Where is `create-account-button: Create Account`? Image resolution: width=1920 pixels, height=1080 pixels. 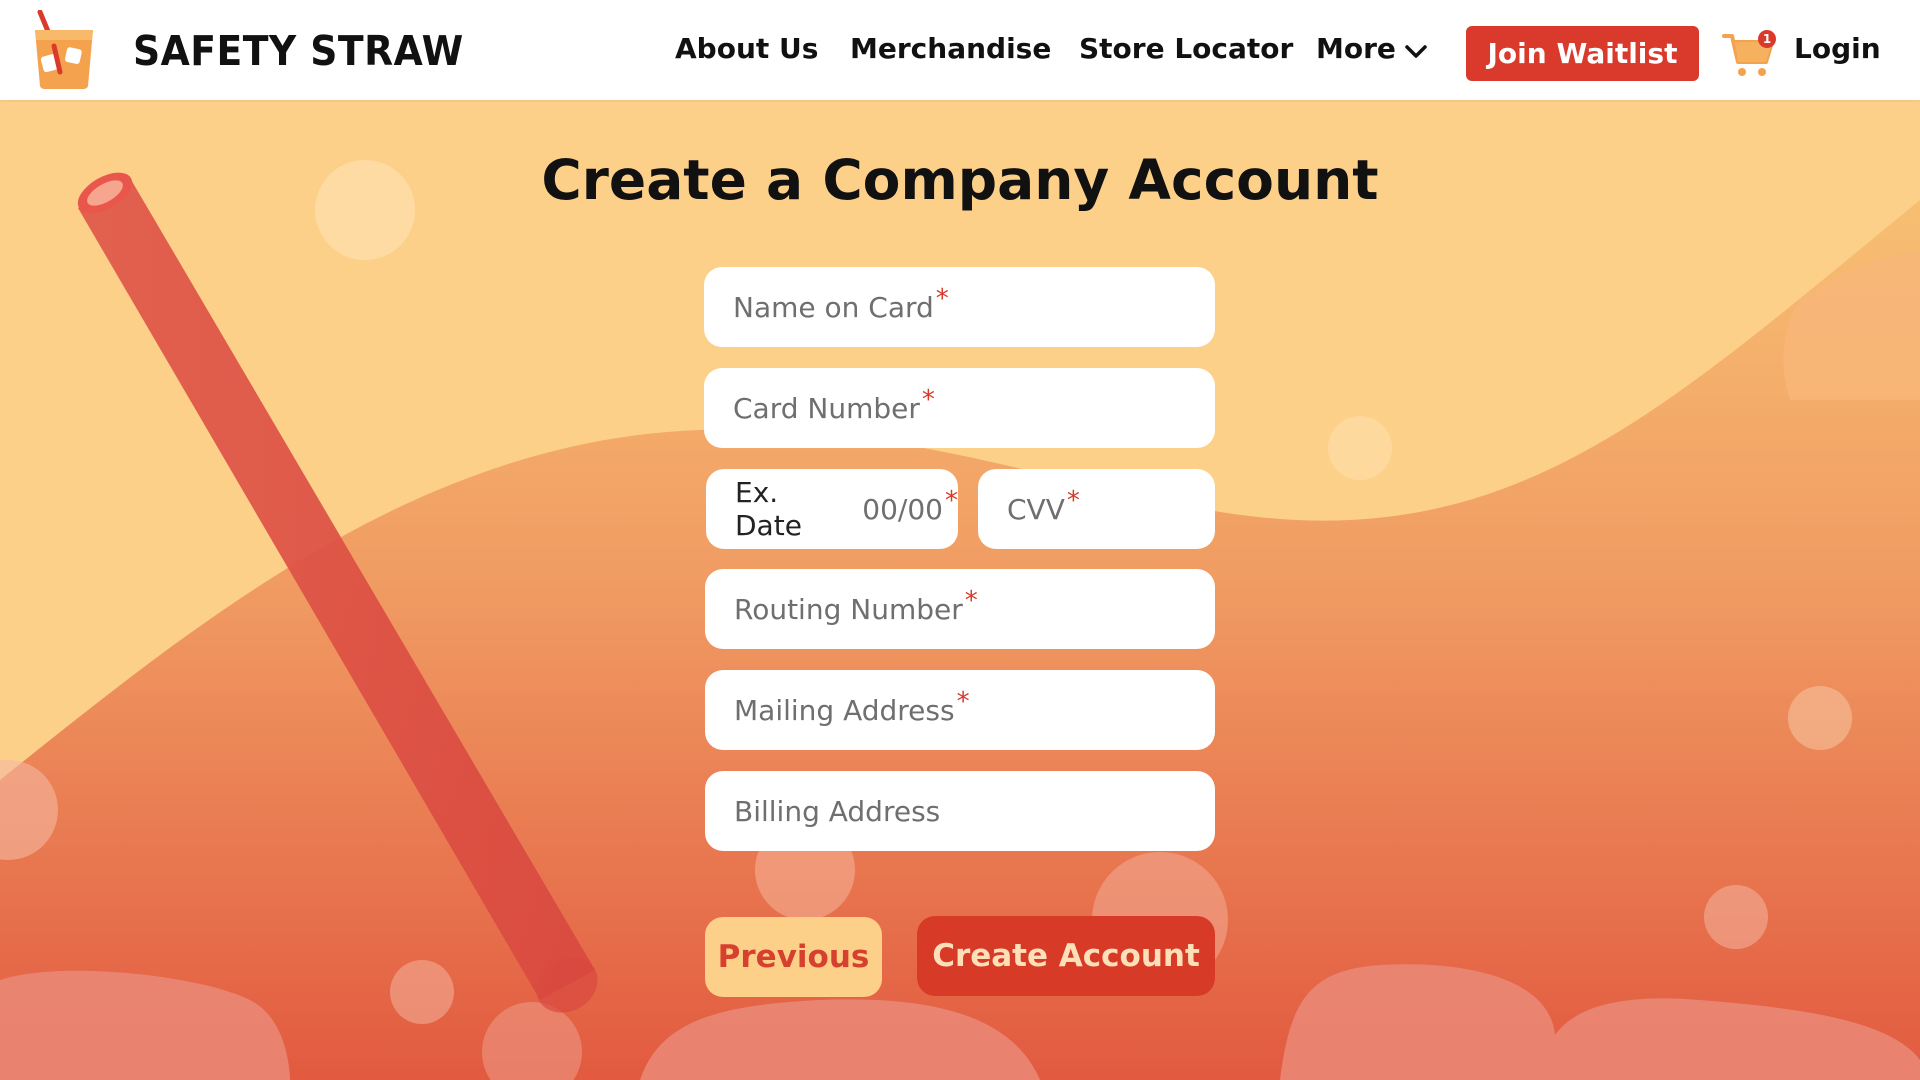
create-account-button: Create Account is located at coordinates (1066, 956).